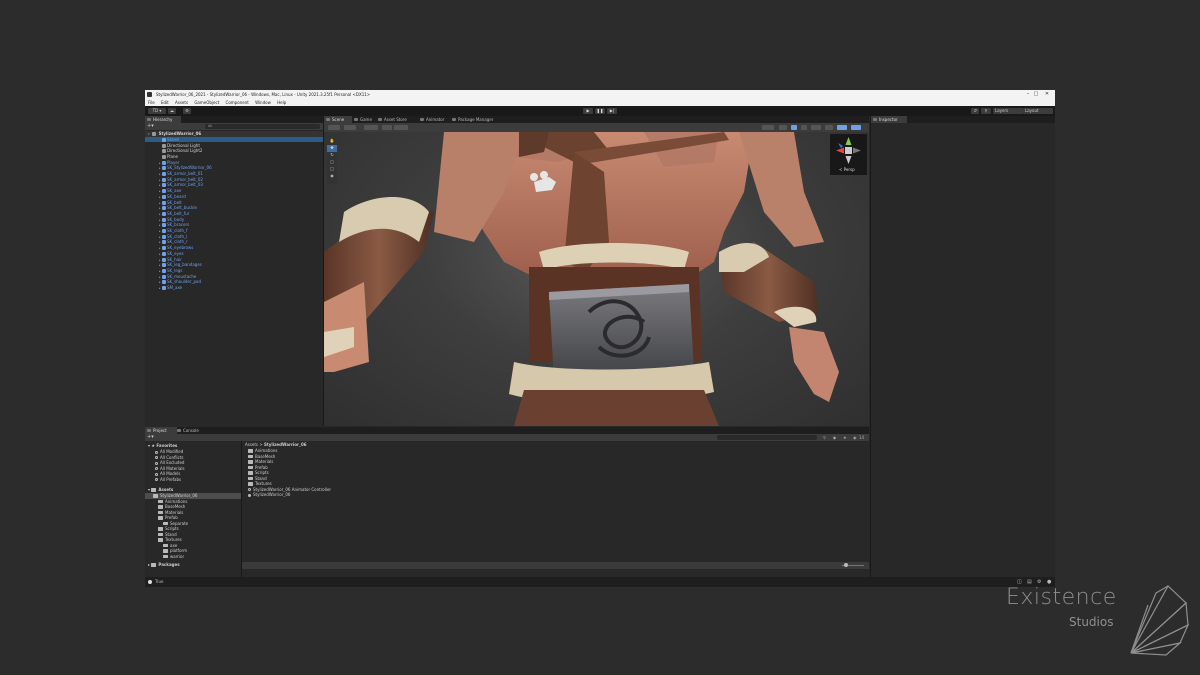  Describe the element at coordinates (167, 445) in the screenshot. I see `favorites-label: Favorites` at that location.